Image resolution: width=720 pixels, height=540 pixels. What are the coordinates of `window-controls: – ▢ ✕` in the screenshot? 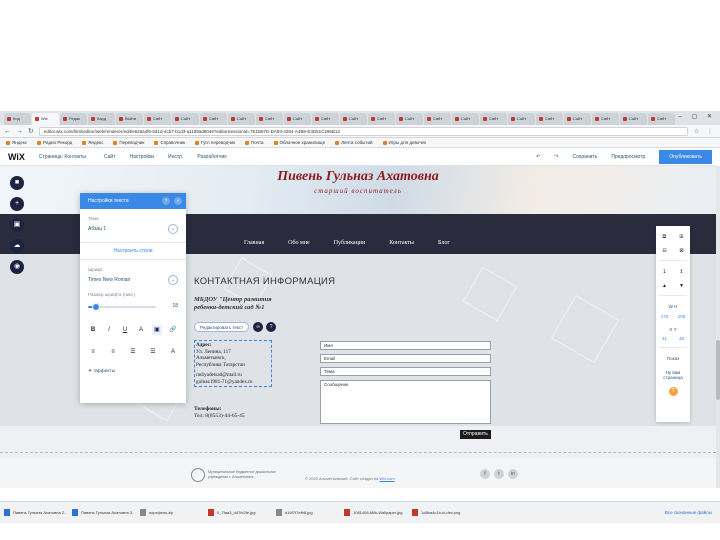 It's located at (697, 116).